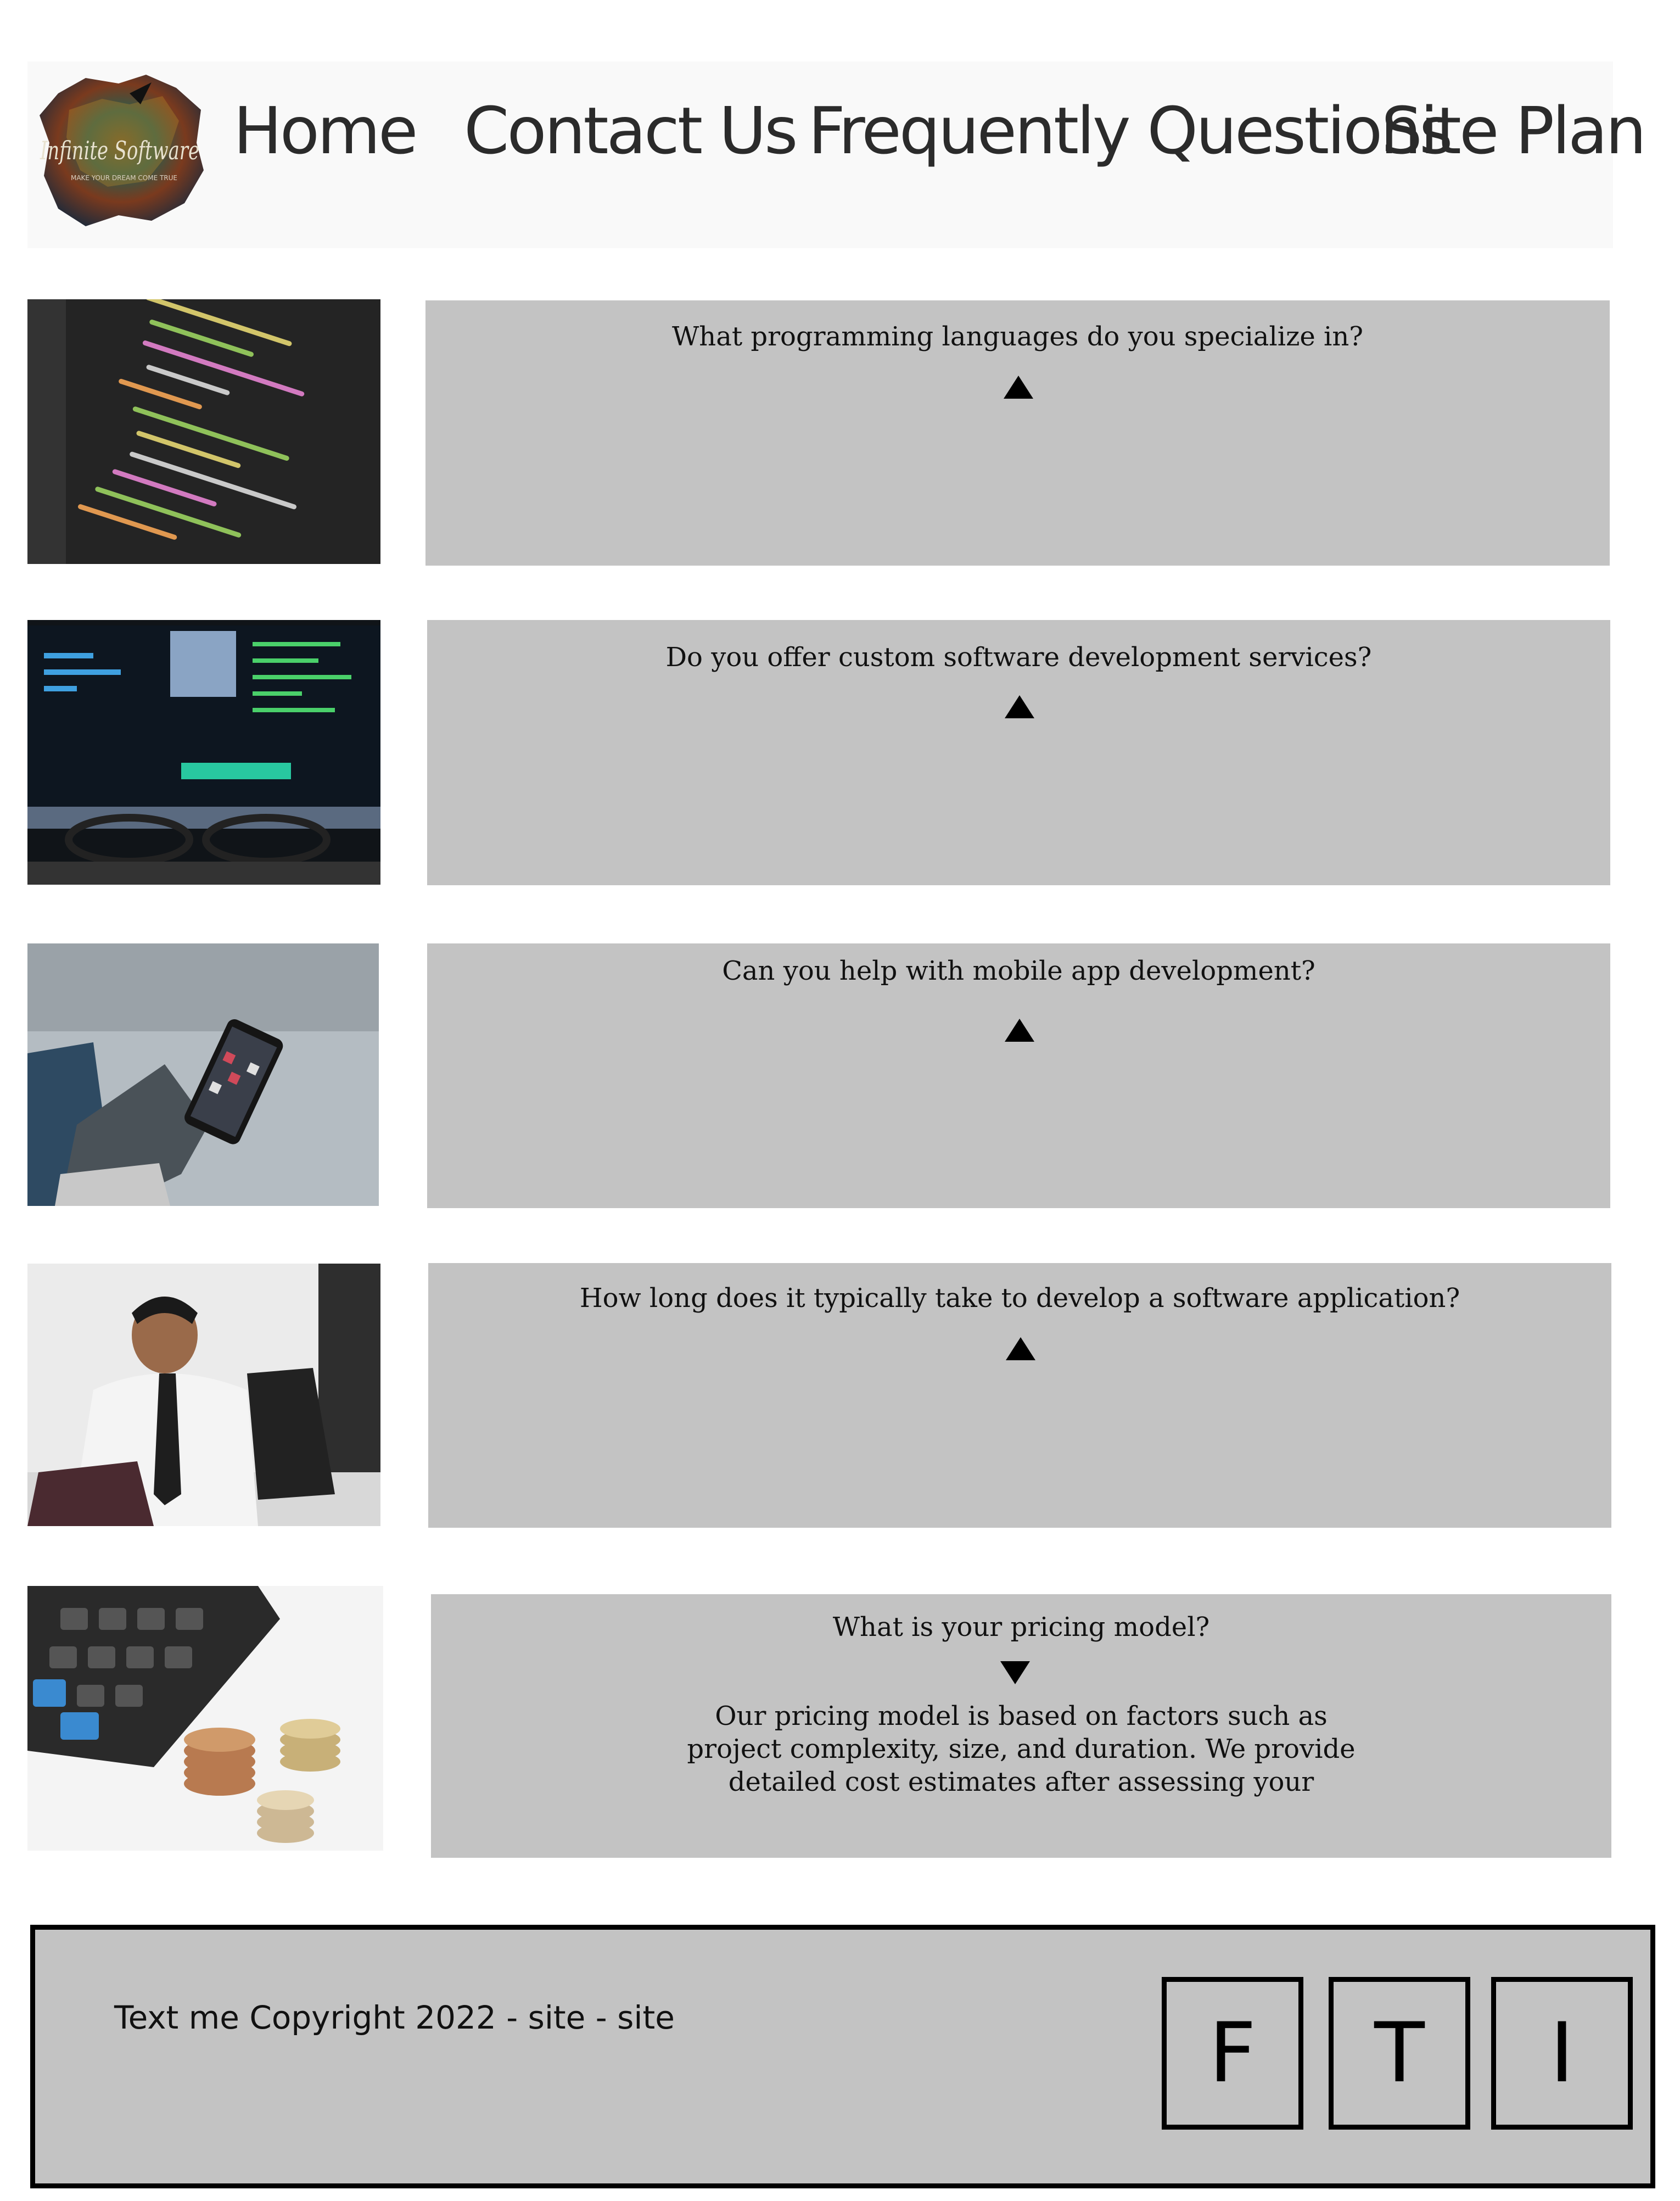 The height and width of the screenshot is (2201, 1680). I want to click on nav-contact-us: Contact Us, so click(631, 130).